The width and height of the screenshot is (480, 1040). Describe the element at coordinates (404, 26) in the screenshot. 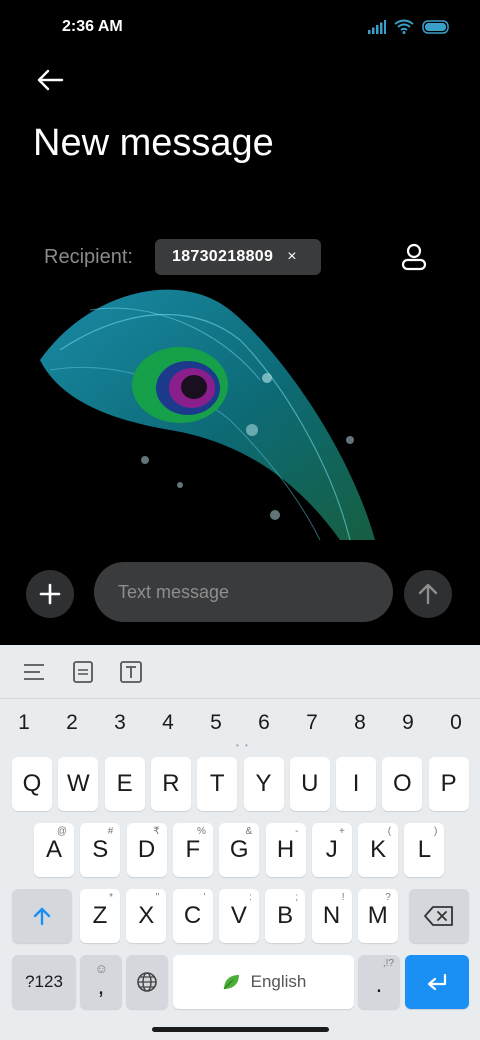

I see `wifi-icon` at that location.